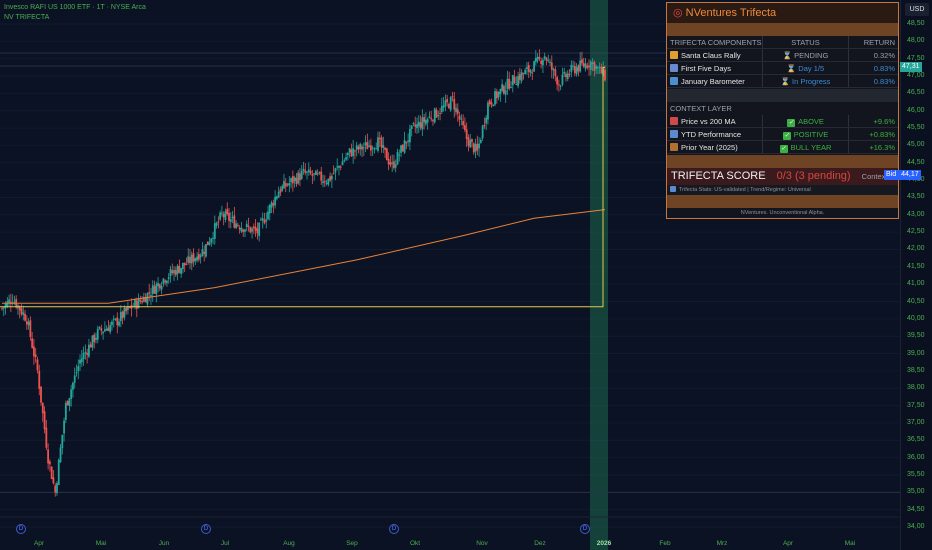  I want to click on indicator-title: NV TRIFECTA, so click(75, 18).